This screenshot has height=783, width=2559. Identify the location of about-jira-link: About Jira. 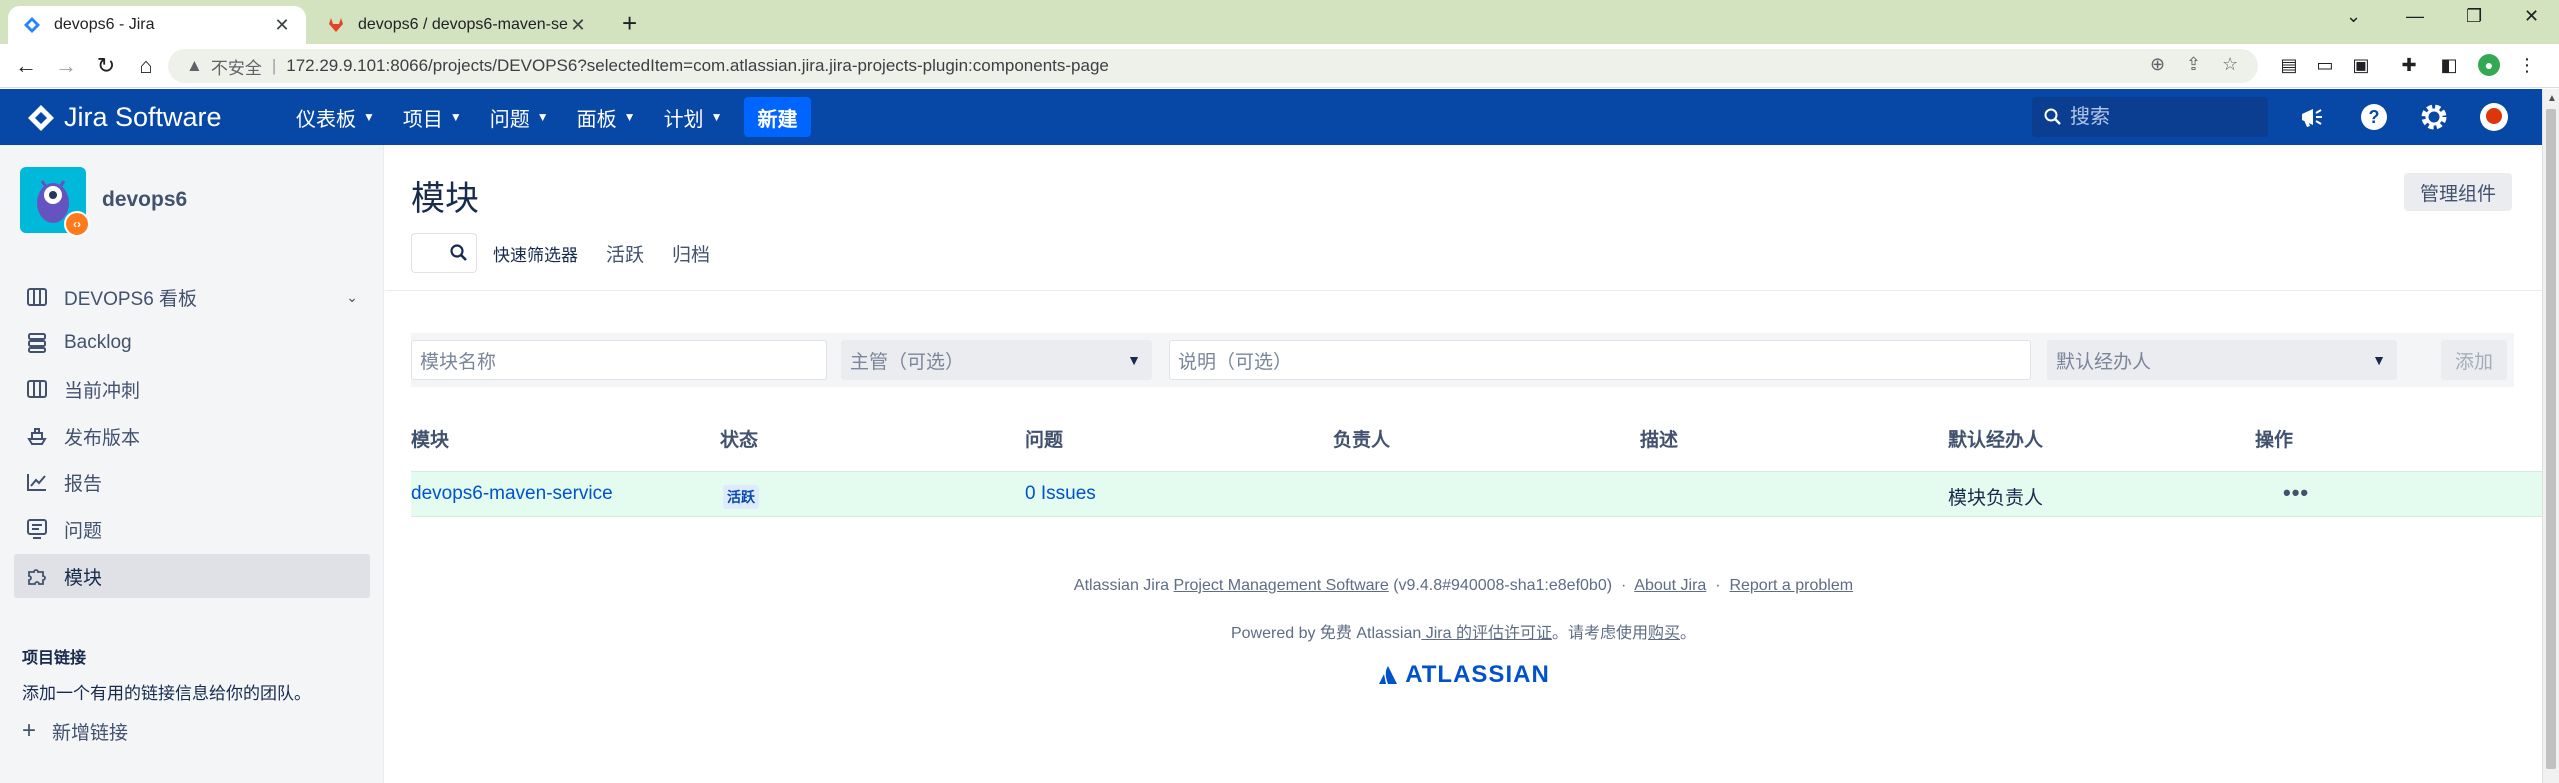
(1670, 585).